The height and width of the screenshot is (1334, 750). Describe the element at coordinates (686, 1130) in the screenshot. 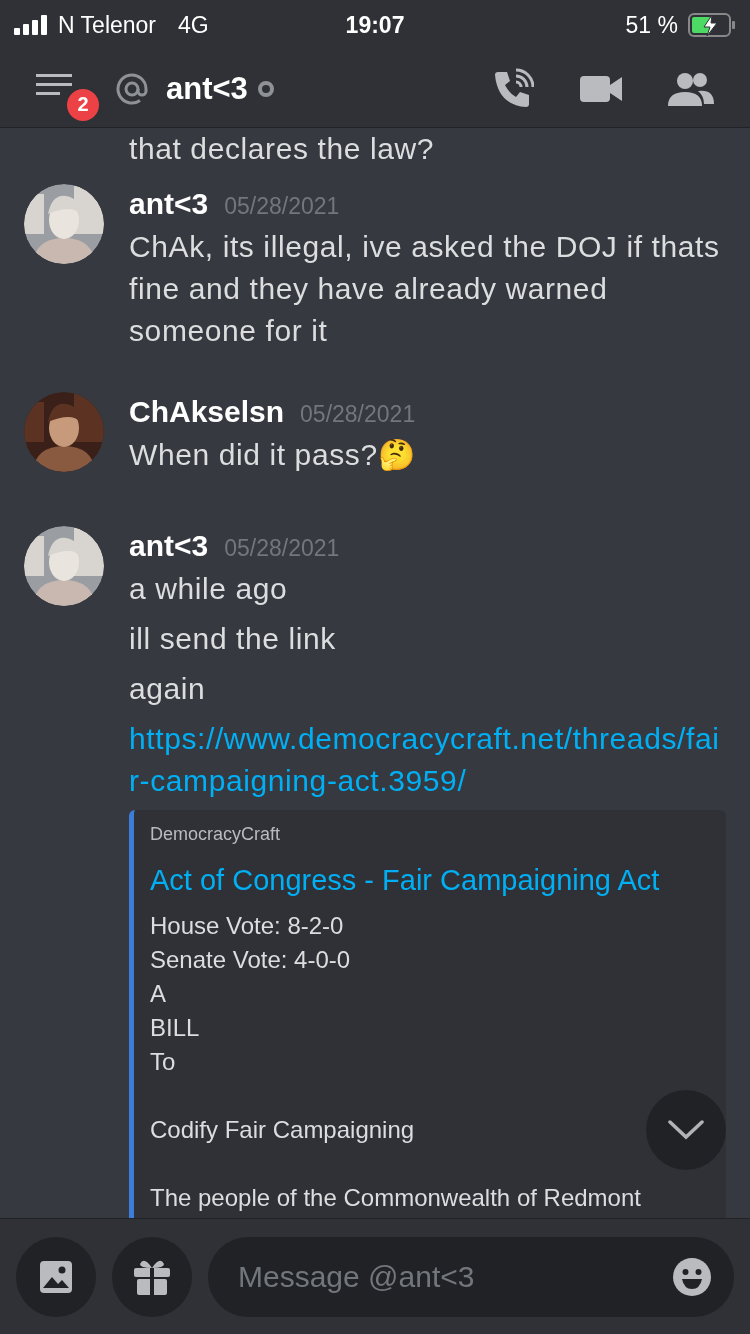

I see `chevron-down-icon` at that location.